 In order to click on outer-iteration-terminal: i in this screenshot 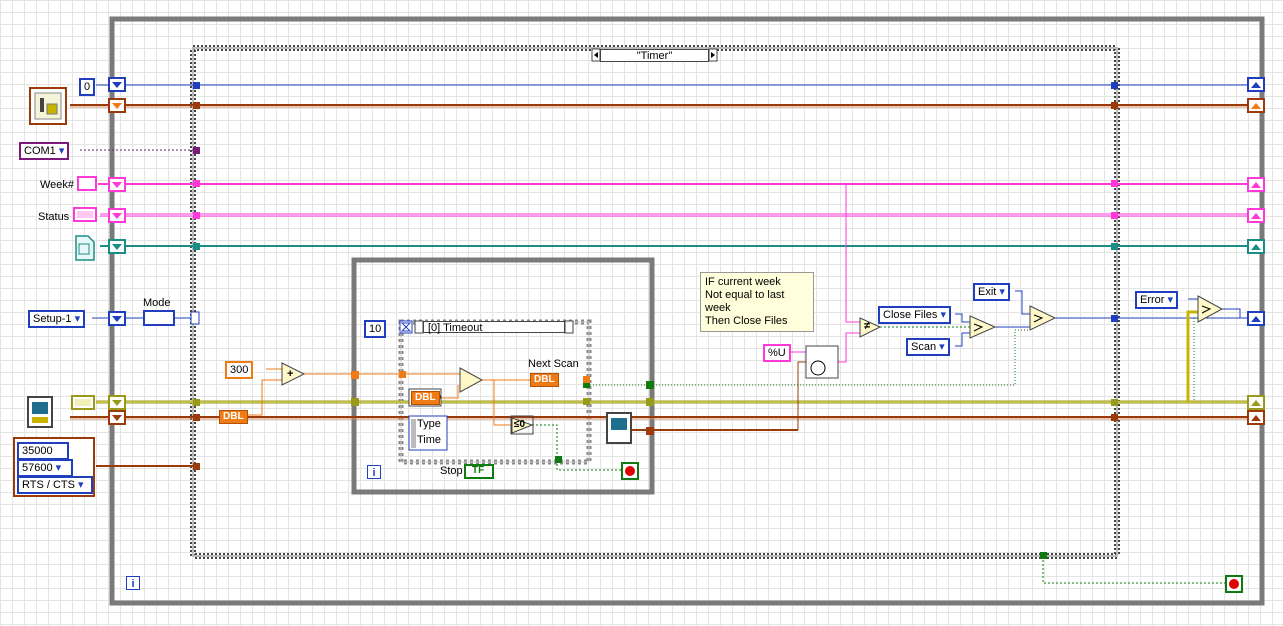, I will do `click(133, 583)`.